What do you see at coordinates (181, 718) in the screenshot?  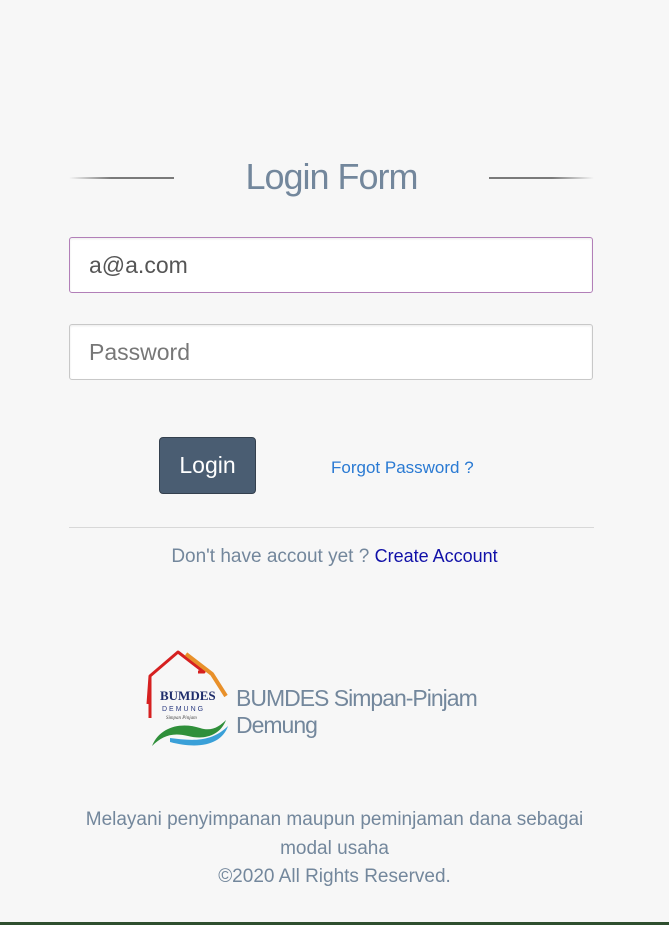 I see `logo-tagline: Simpan Pinjam` at bounding box center [181, 718].